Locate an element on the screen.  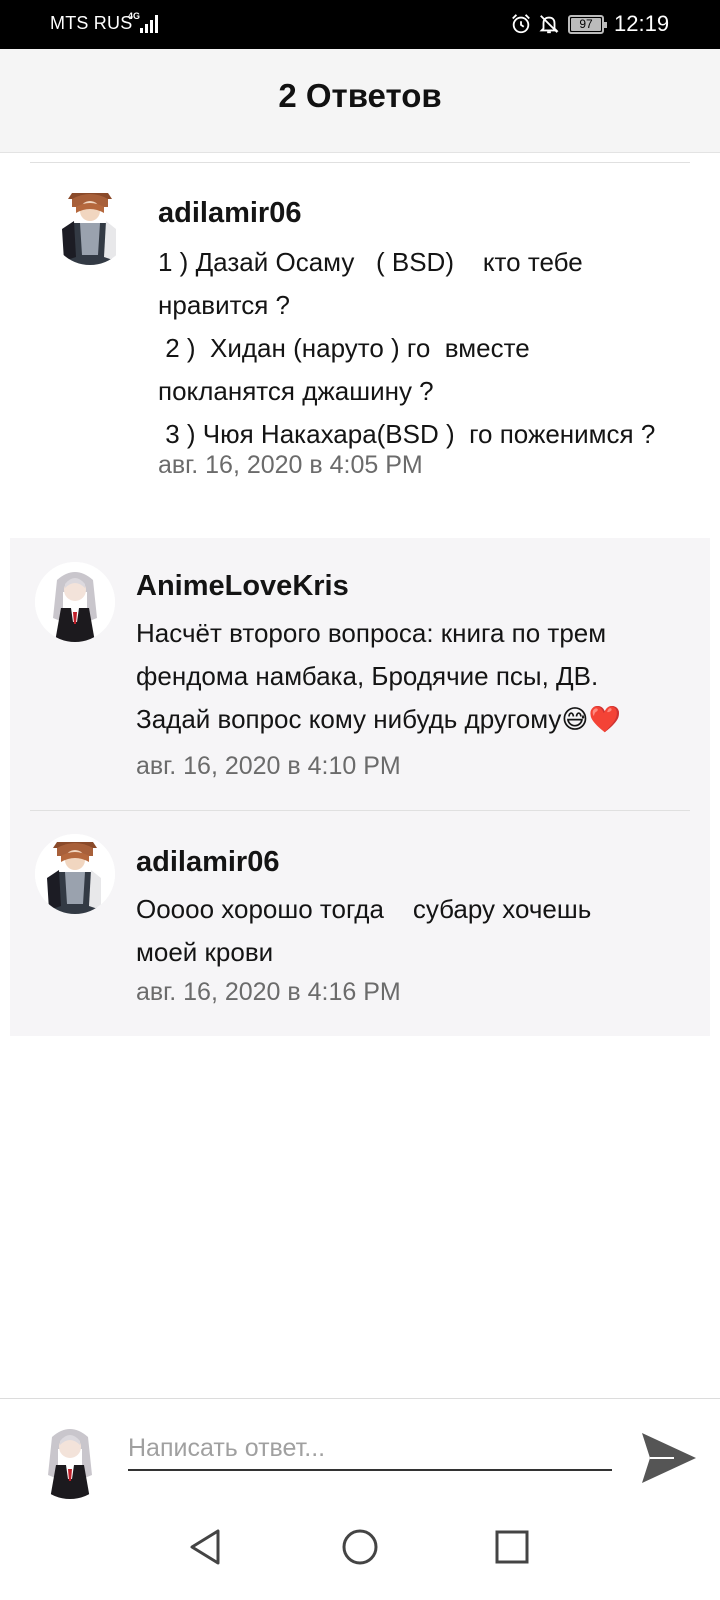
page-title: 2 Ответов is located at coordinates (360, 95).